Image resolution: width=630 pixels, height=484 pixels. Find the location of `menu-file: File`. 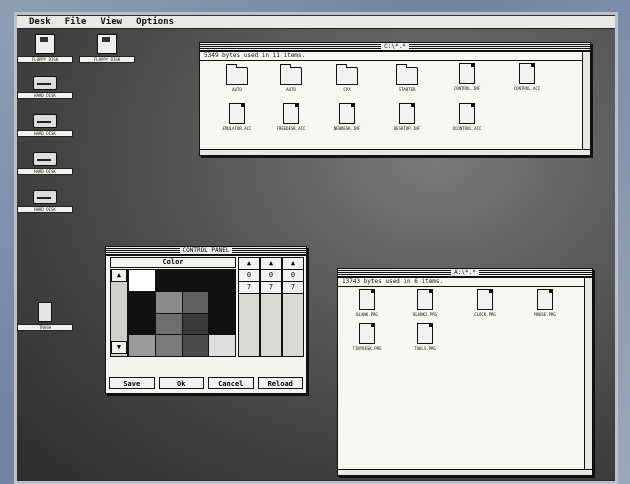

menu-file: File is located at coordinates (76, 22).